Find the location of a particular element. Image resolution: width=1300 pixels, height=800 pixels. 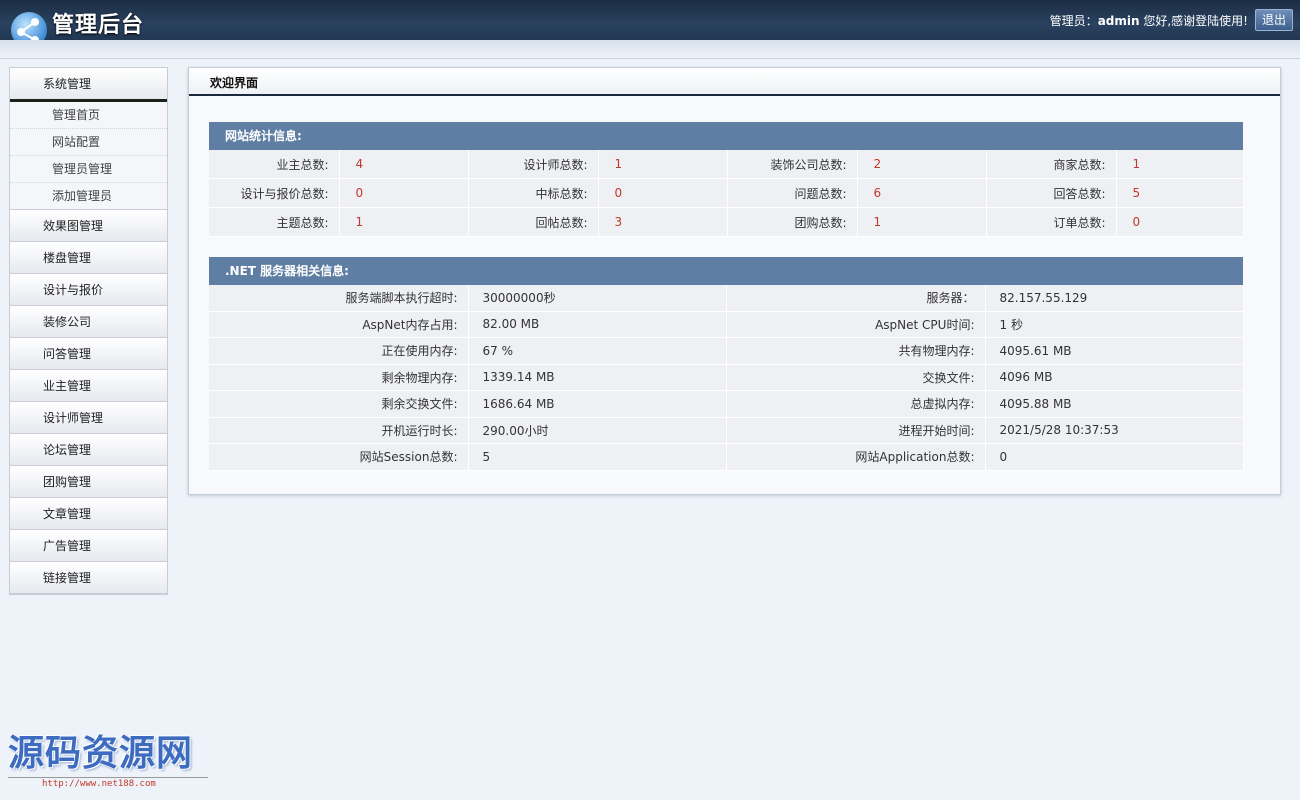

menu-group-qa: 问答管理 is located at coordinates (88, 354).